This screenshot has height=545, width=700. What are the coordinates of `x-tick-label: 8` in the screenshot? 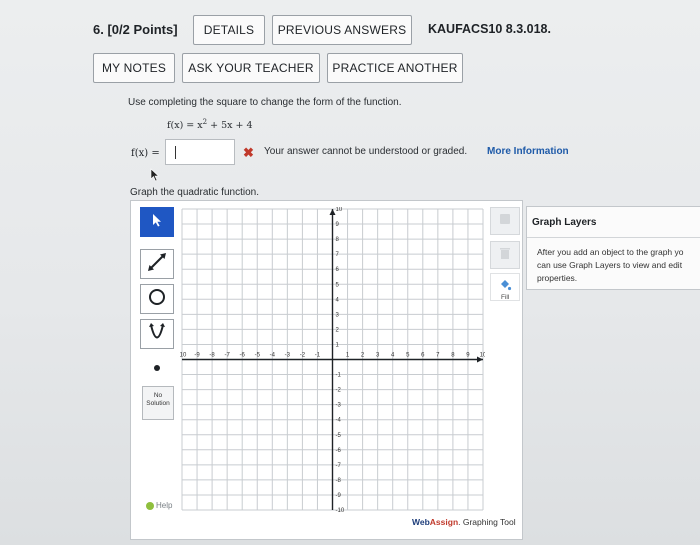 It's located at (453, 356).